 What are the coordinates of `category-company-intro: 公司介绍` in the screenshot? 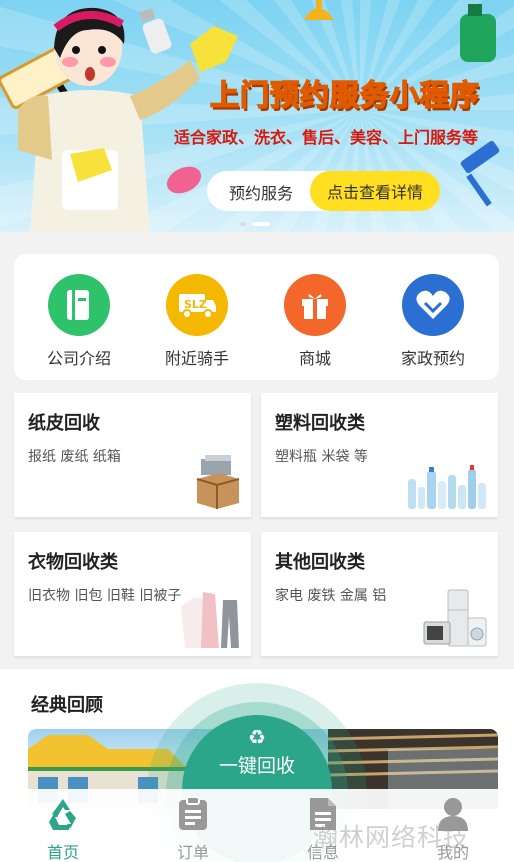 It's located at (79, 321).